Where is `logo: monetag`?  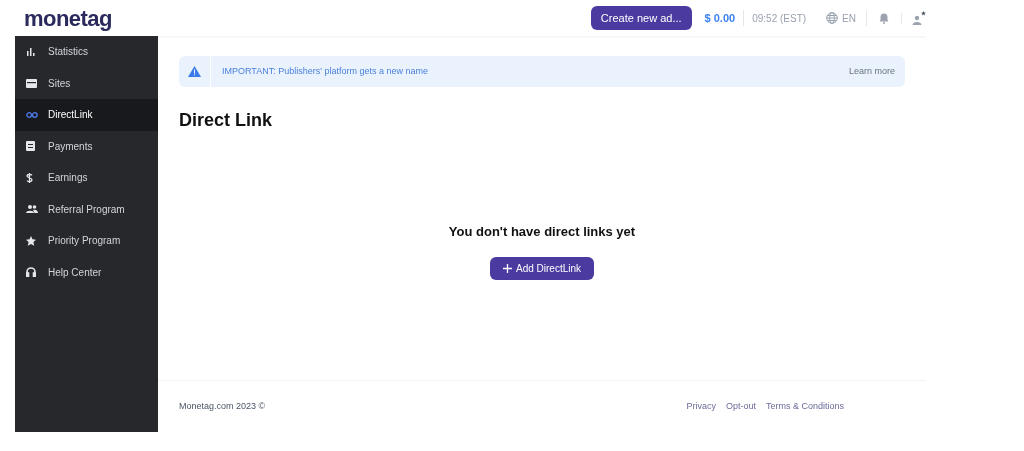 logo: monetag is located at coordinates (68, 18).